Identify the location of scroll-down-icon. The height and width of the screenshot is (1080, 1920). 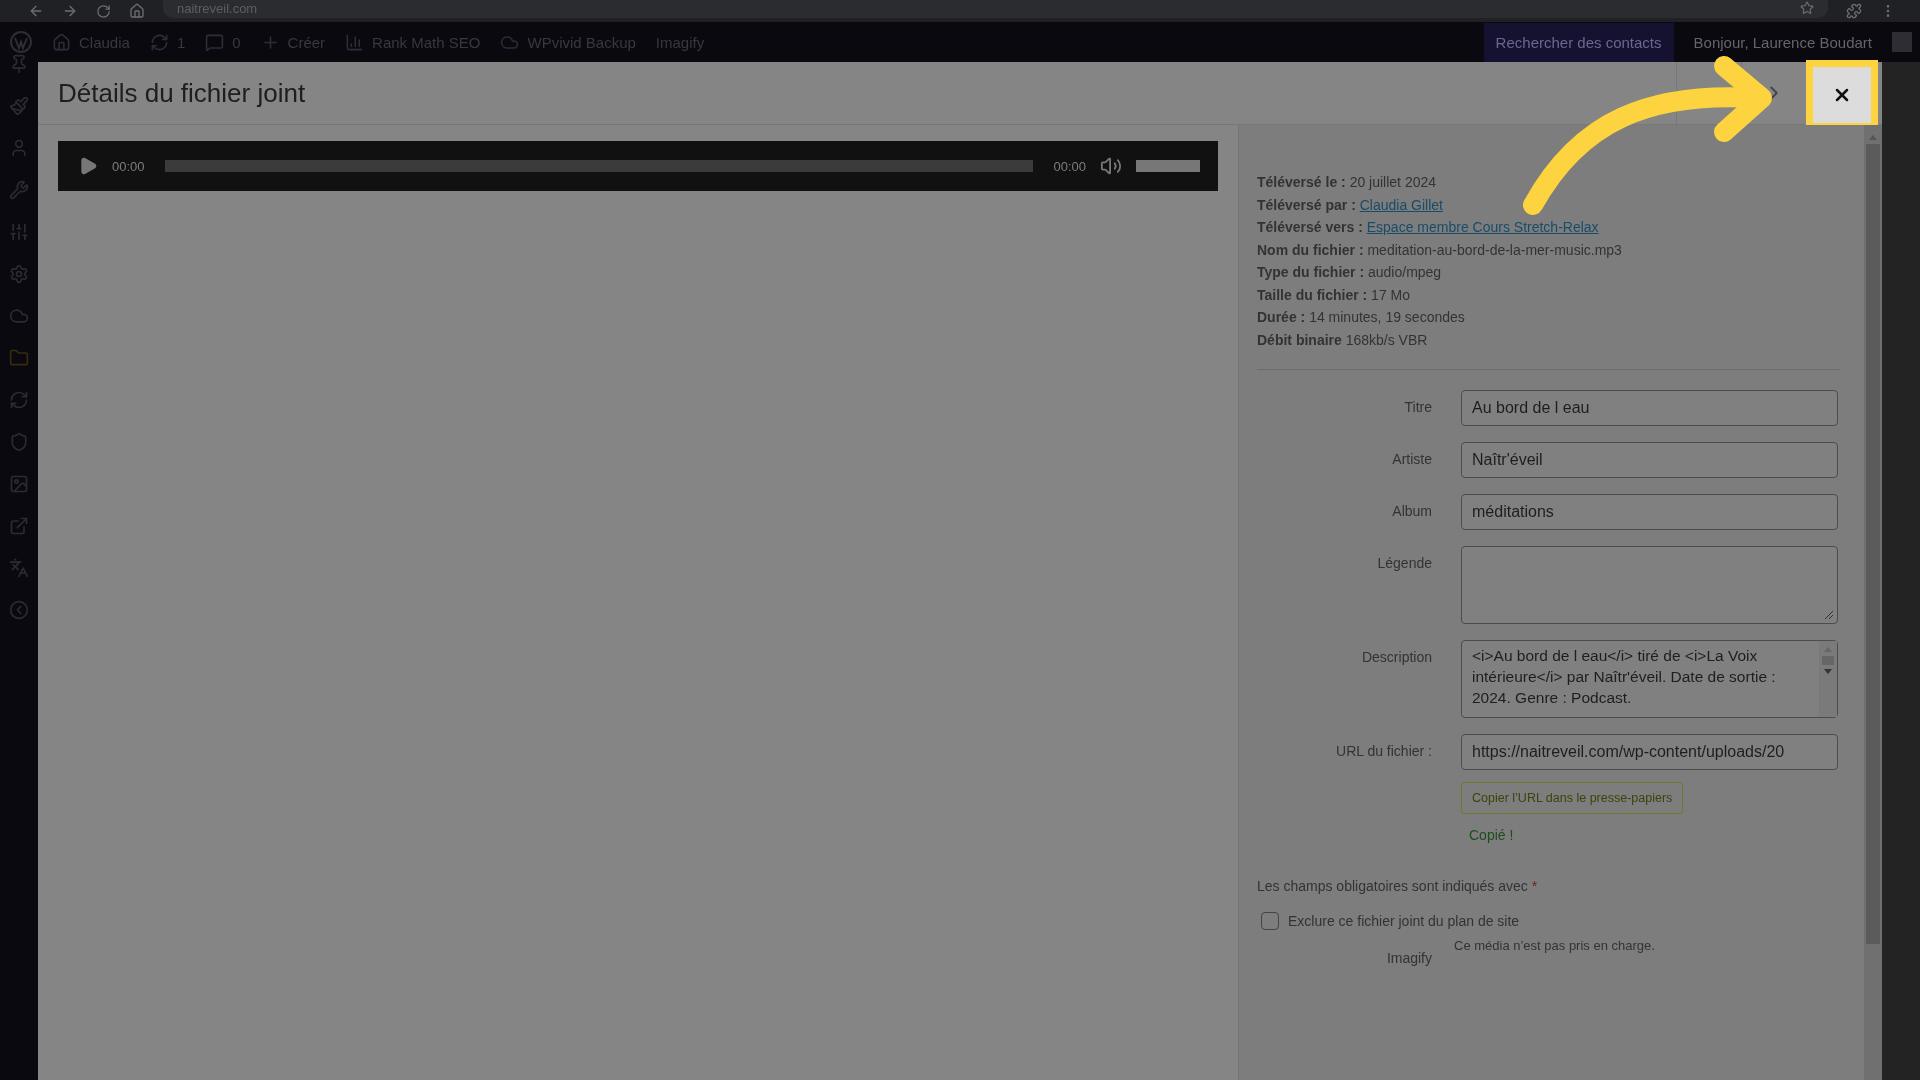
(1828, 671).